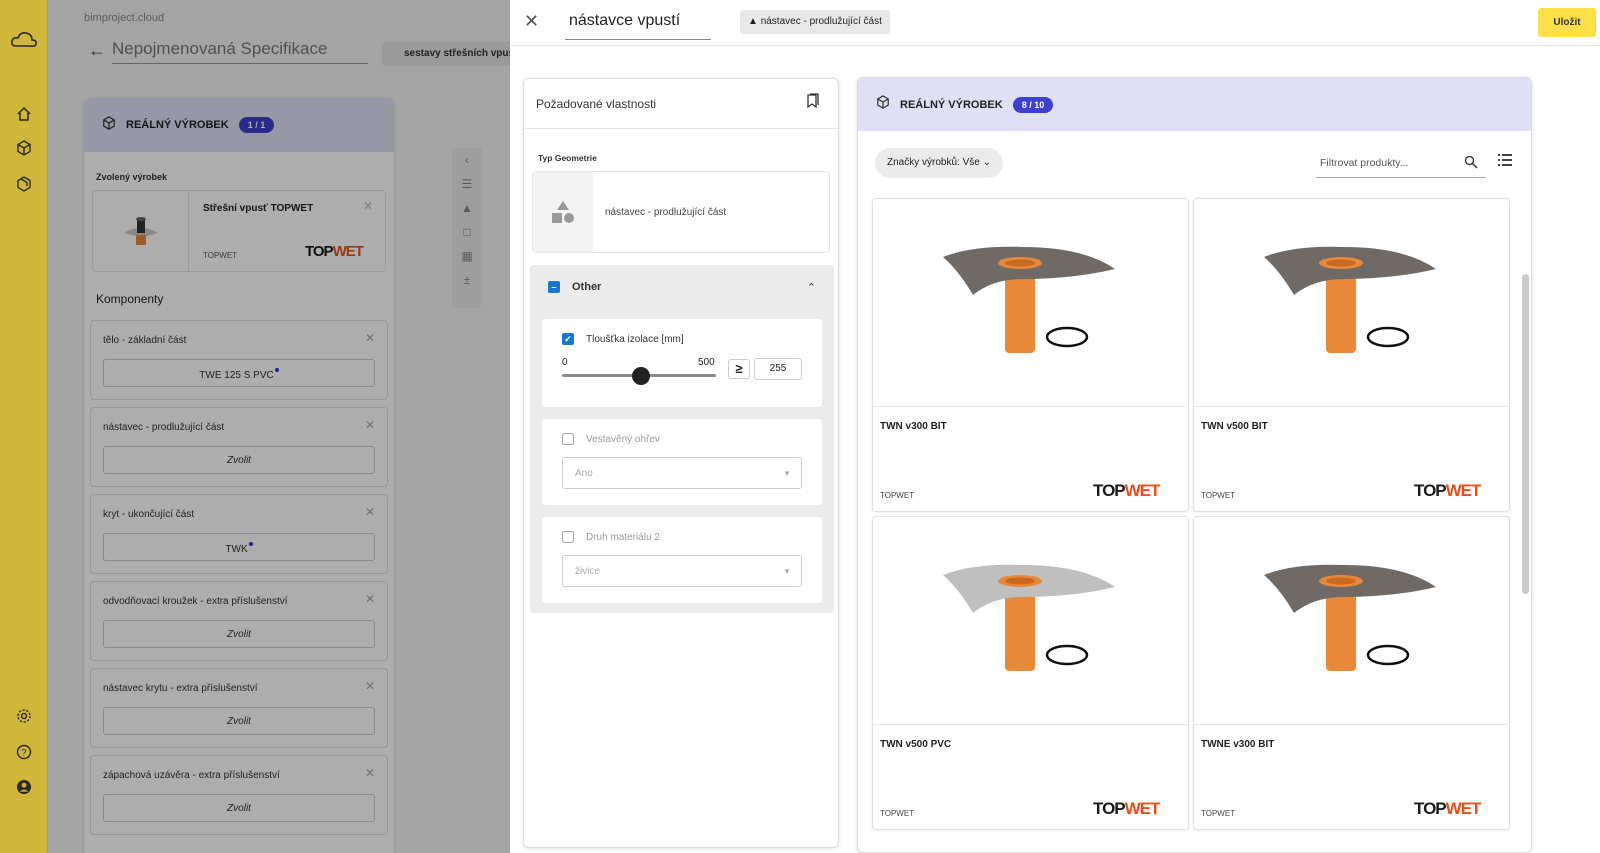 The width and height of the screenshot is (1600, 853). Describe the element at coordinates (682, 363) in the screenshot. I see `thickness-filter-card: ✓ Tloušťka izolace [mm] 0 500 ≥ 255` at that location.